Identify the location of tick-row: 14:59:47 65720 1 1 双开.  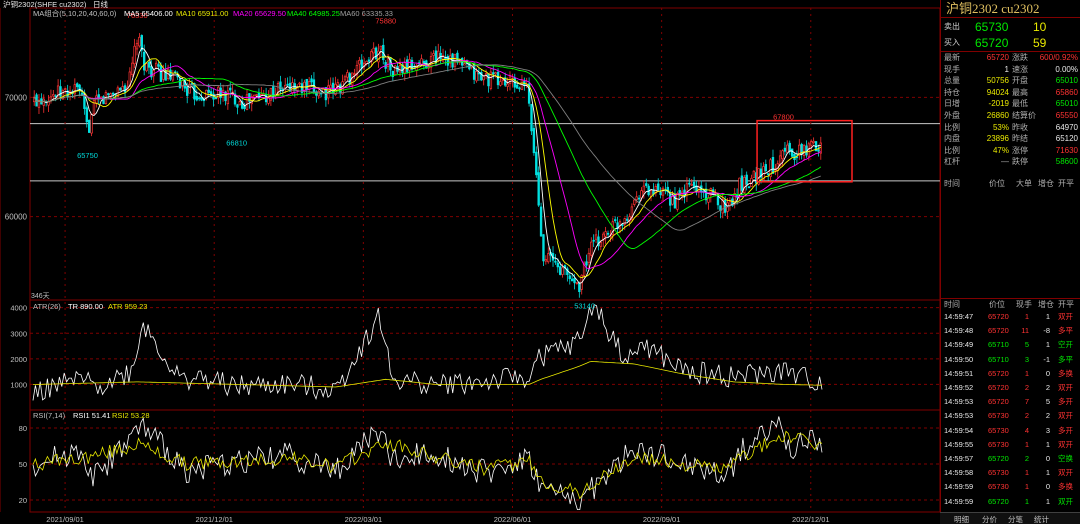
(1010, 317).